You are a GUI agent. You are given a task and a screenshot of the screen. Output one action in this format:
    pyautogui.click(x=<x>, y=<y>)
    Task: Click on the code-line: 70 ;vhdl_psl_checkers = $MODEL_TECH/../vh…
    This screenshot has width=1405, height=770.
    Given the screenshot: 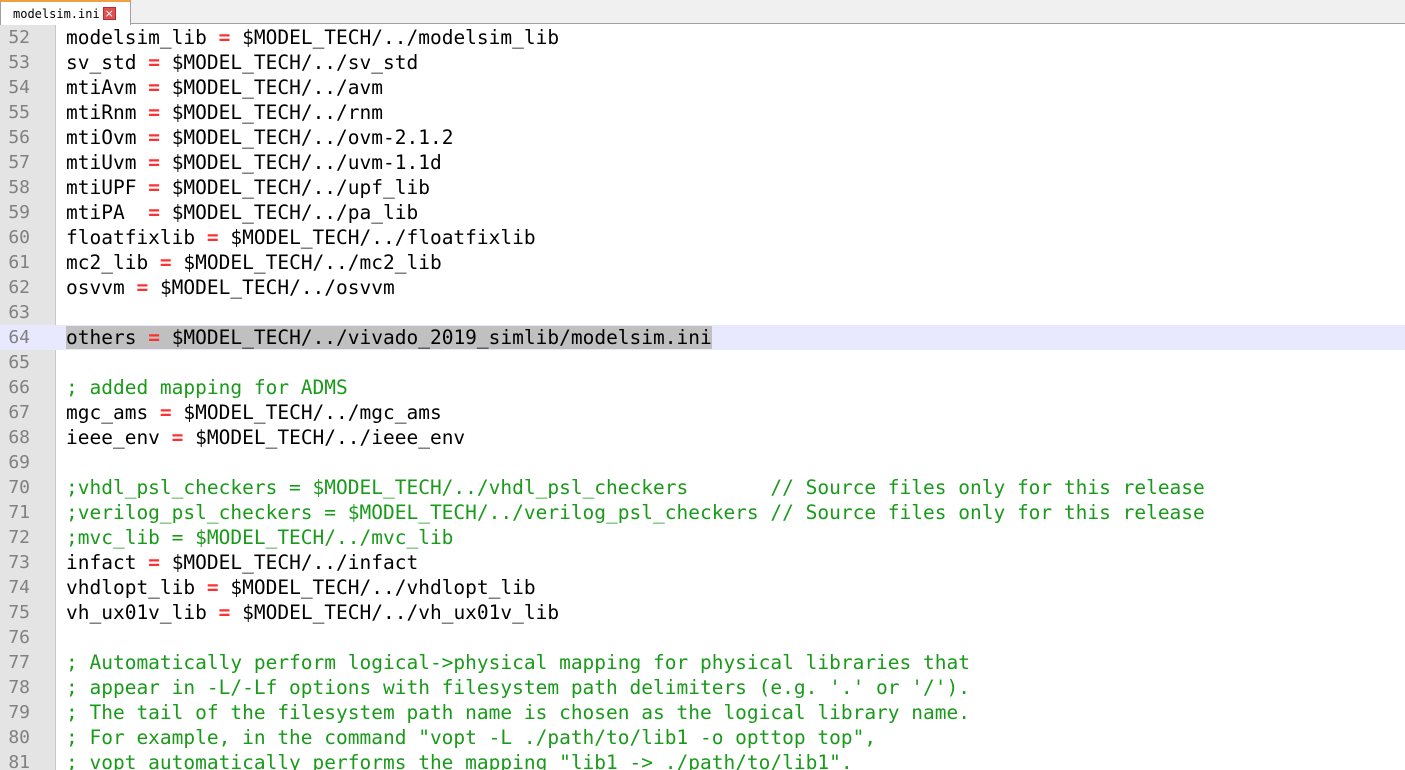 What is the action you would take?
    pyautogui.click(x=702, y=487)
    